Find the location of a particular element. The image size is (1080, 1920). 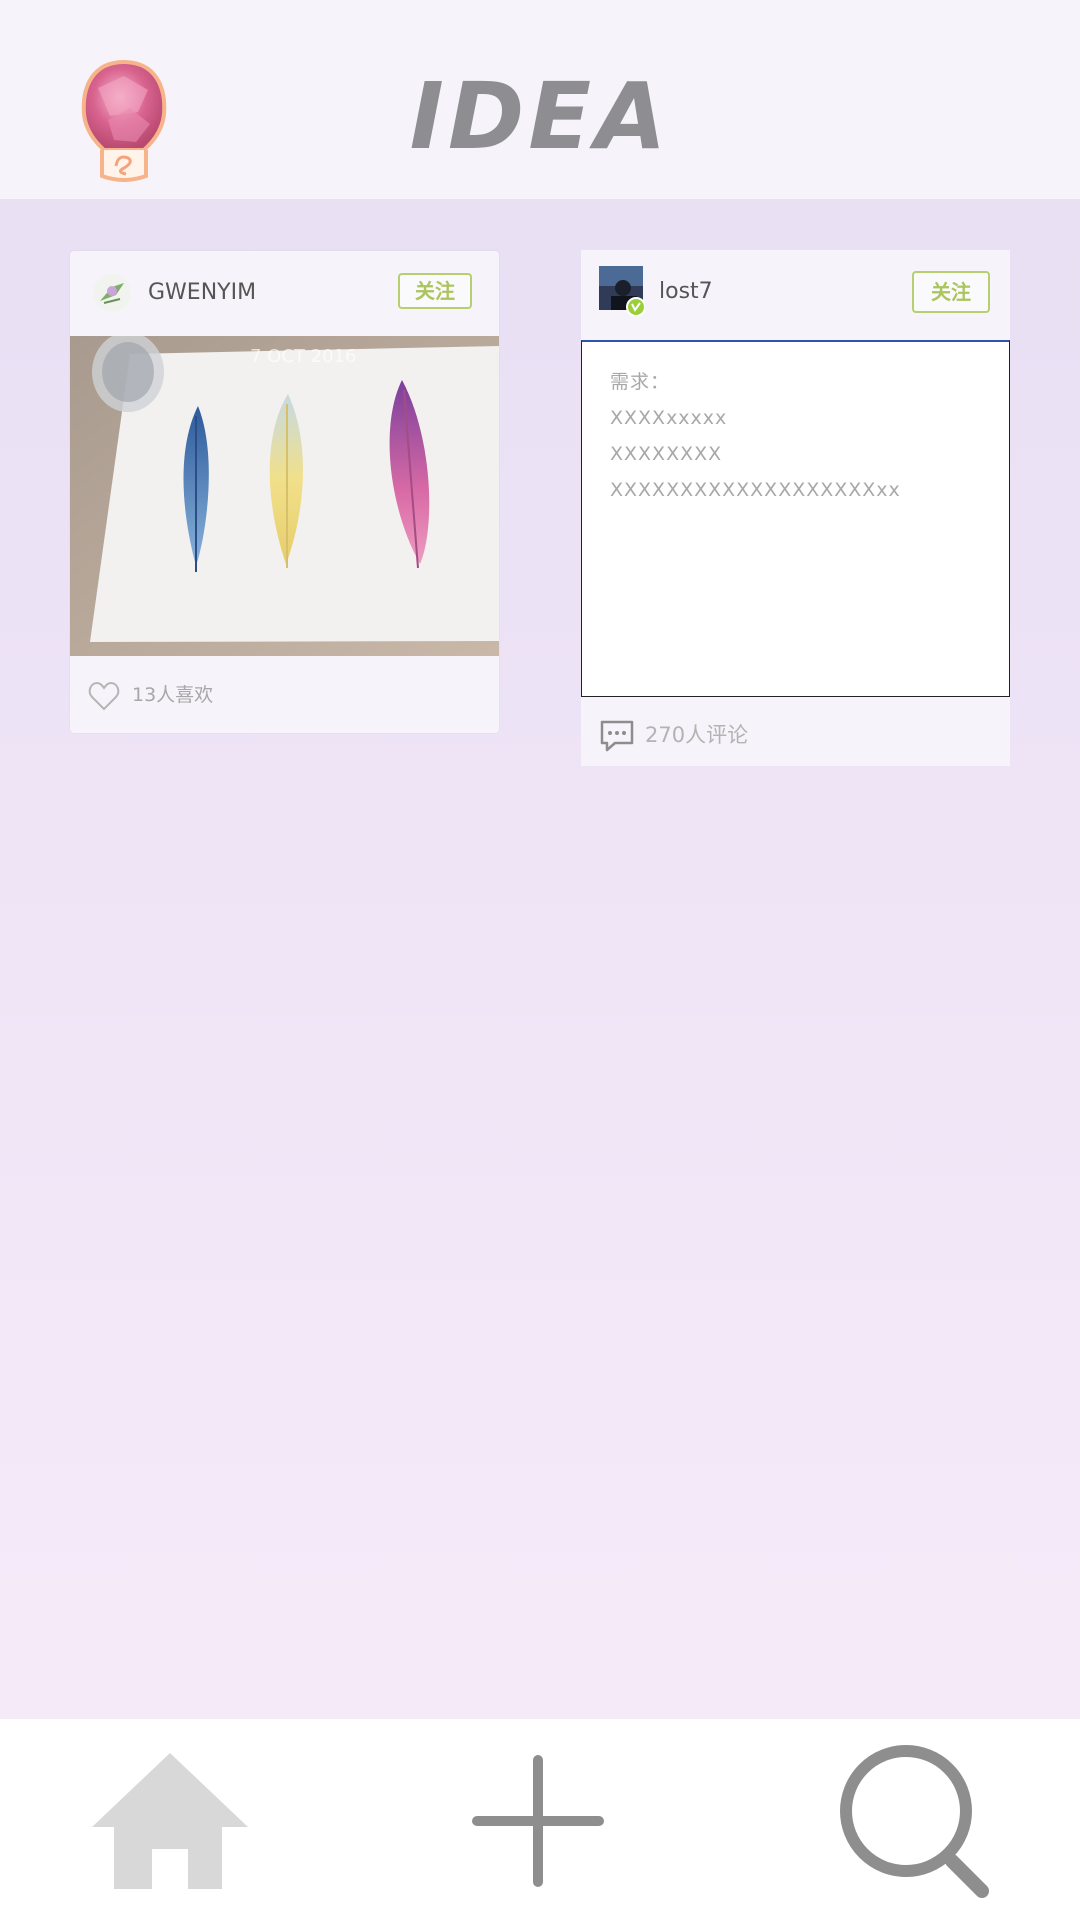

bottom-nav is located at coordinates (540, 1819).